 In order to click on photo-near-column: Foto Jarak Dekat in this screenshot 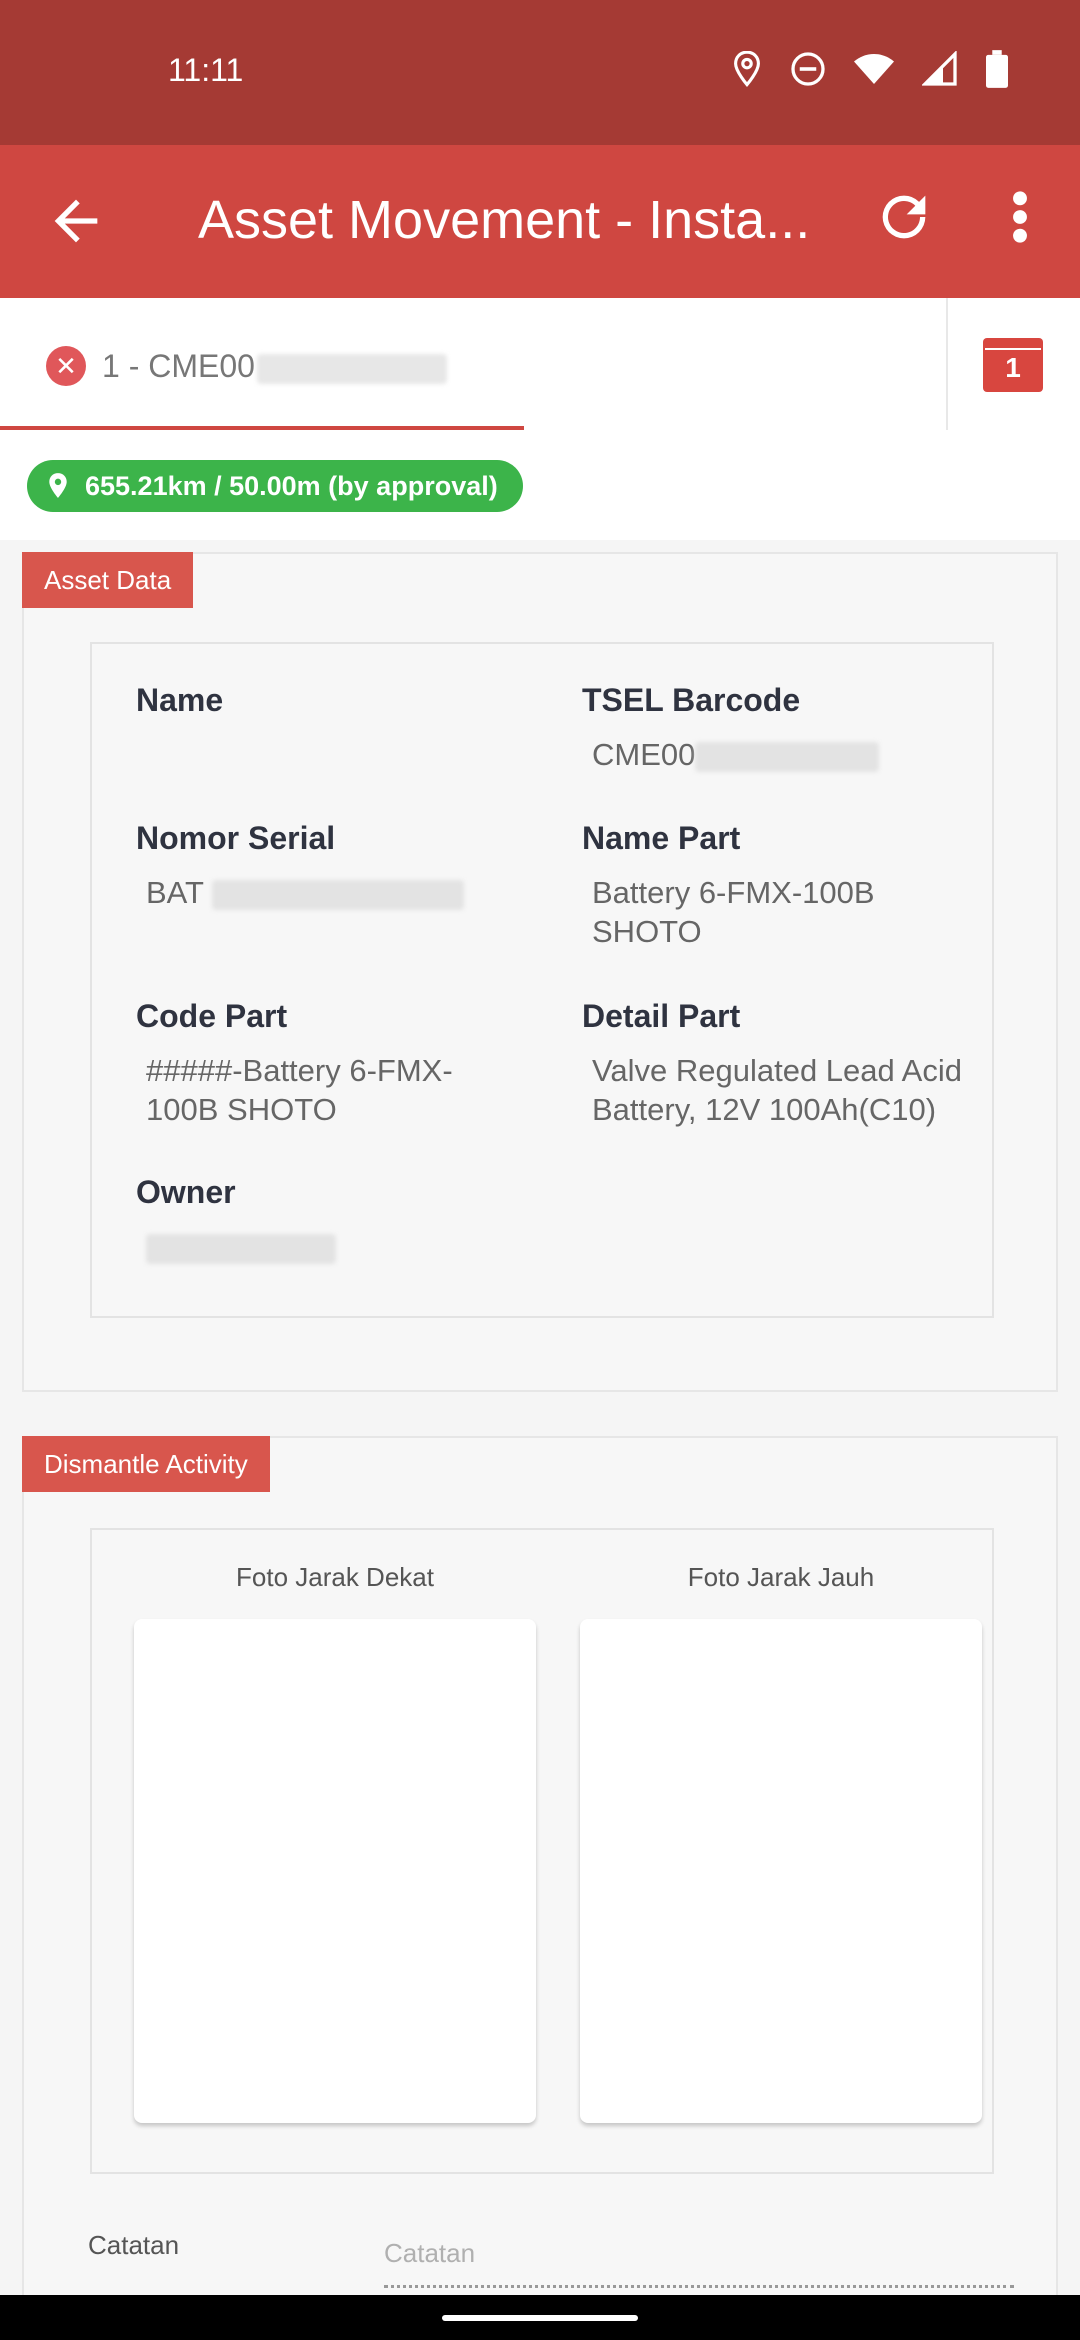, I will do `click(335, 1842)`.